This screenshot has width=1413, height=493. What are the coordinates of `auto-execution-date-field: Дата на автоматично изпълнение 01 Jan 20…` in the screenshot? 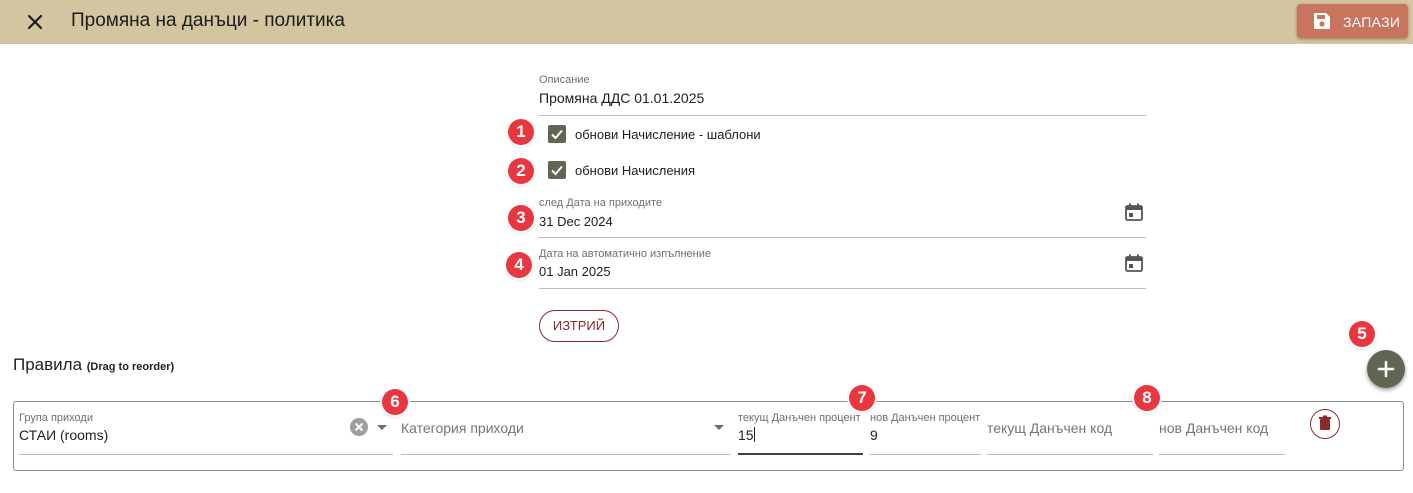 It's located at (842, 266).